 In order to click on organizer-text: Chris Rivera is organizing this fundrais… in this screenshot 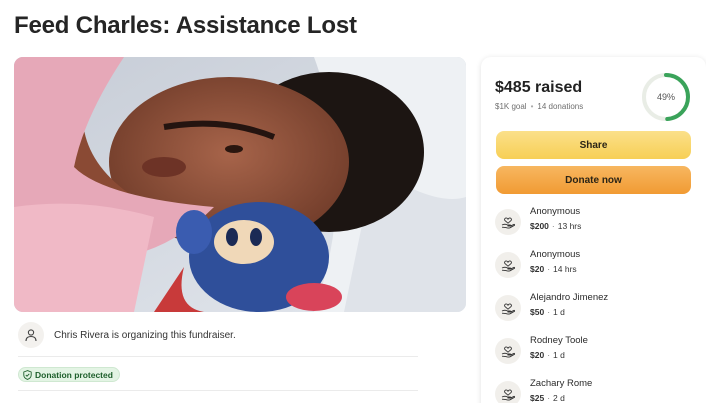, I will do `click(145, 335)`.